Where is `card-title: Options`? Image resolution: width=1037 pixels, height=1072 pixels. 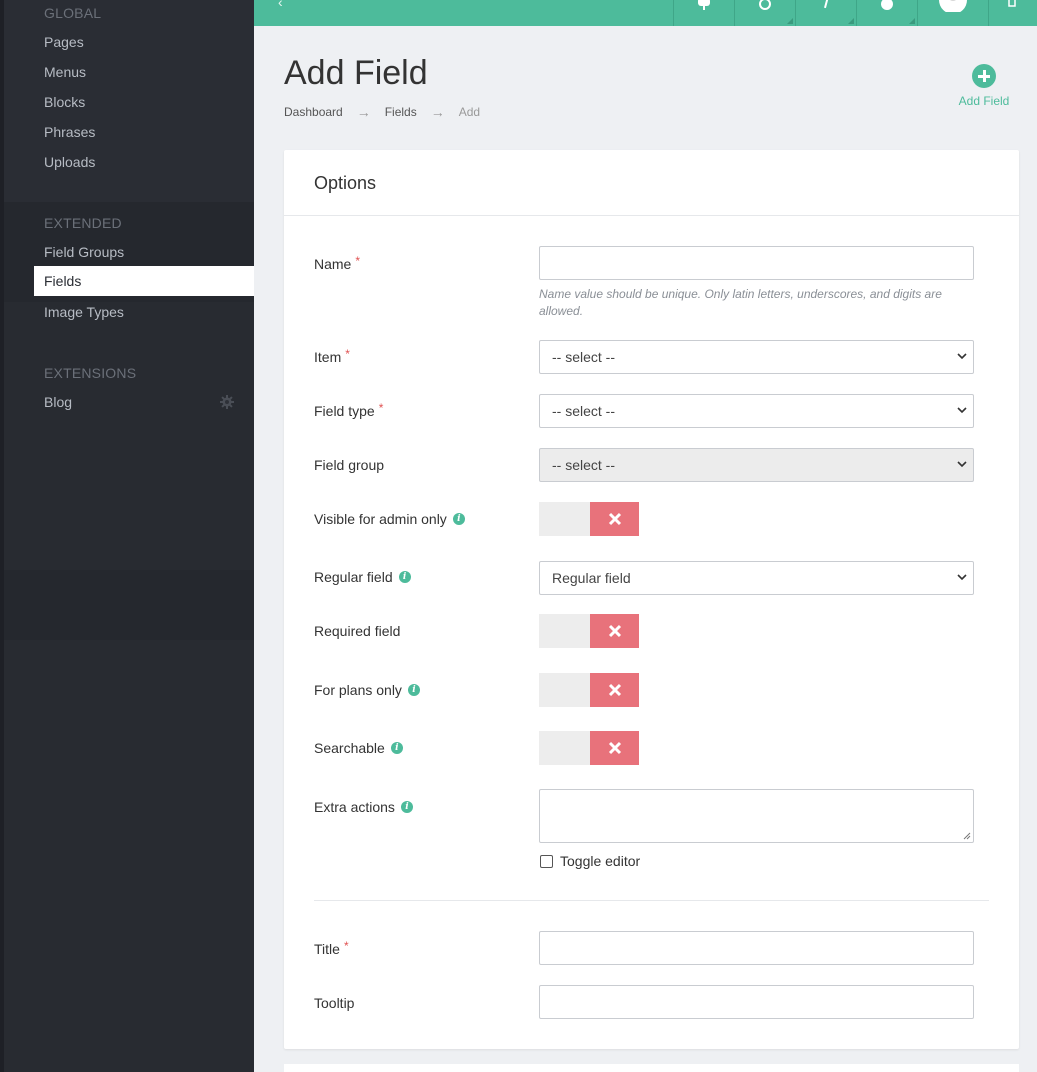 card-title: Options is located at coordinates (651, 183).